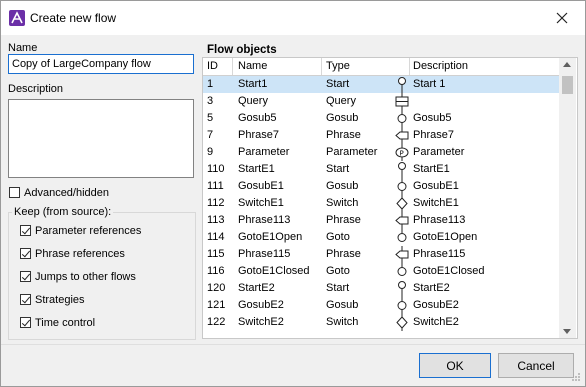 This screenshot has height=387, width=586. I want to click on phrase-icon, so click(402, 220).